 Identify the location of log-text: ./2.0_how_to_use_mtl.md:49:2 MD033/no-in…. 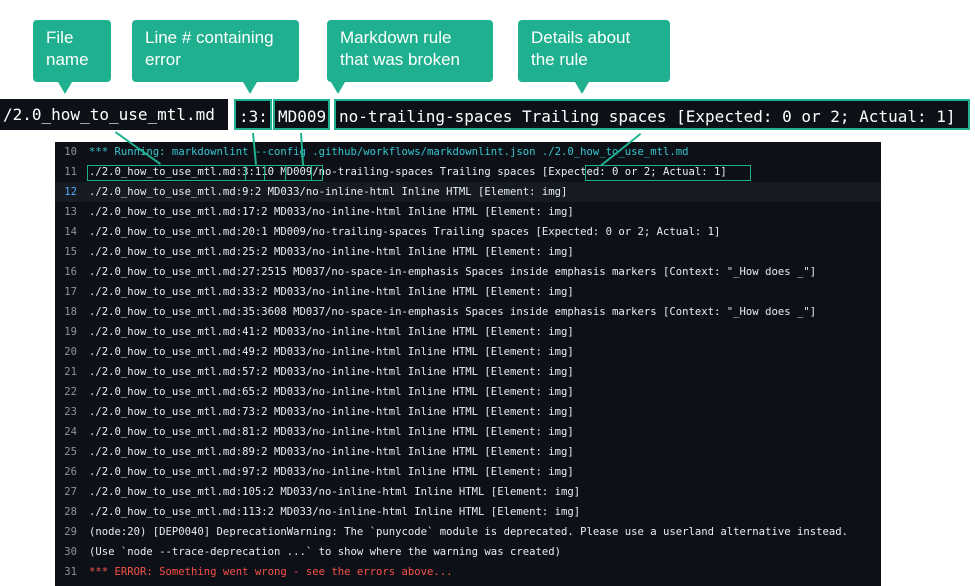
(331, 352).